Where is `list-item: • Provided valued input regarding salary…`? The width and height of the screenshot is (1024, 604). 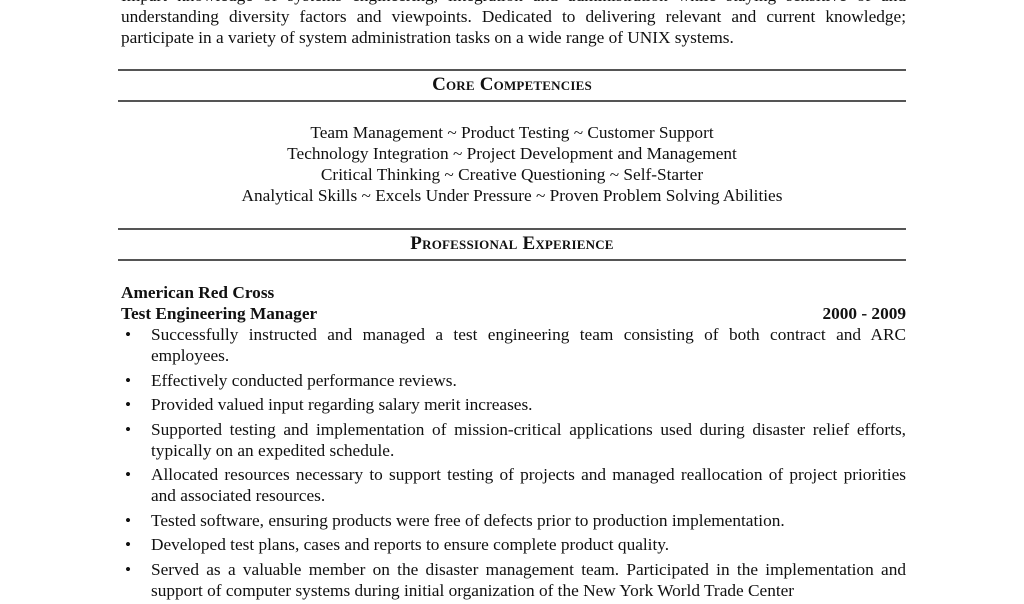
list-item: • Provided valued input regarding salary… is located at coordinates (512, 404).